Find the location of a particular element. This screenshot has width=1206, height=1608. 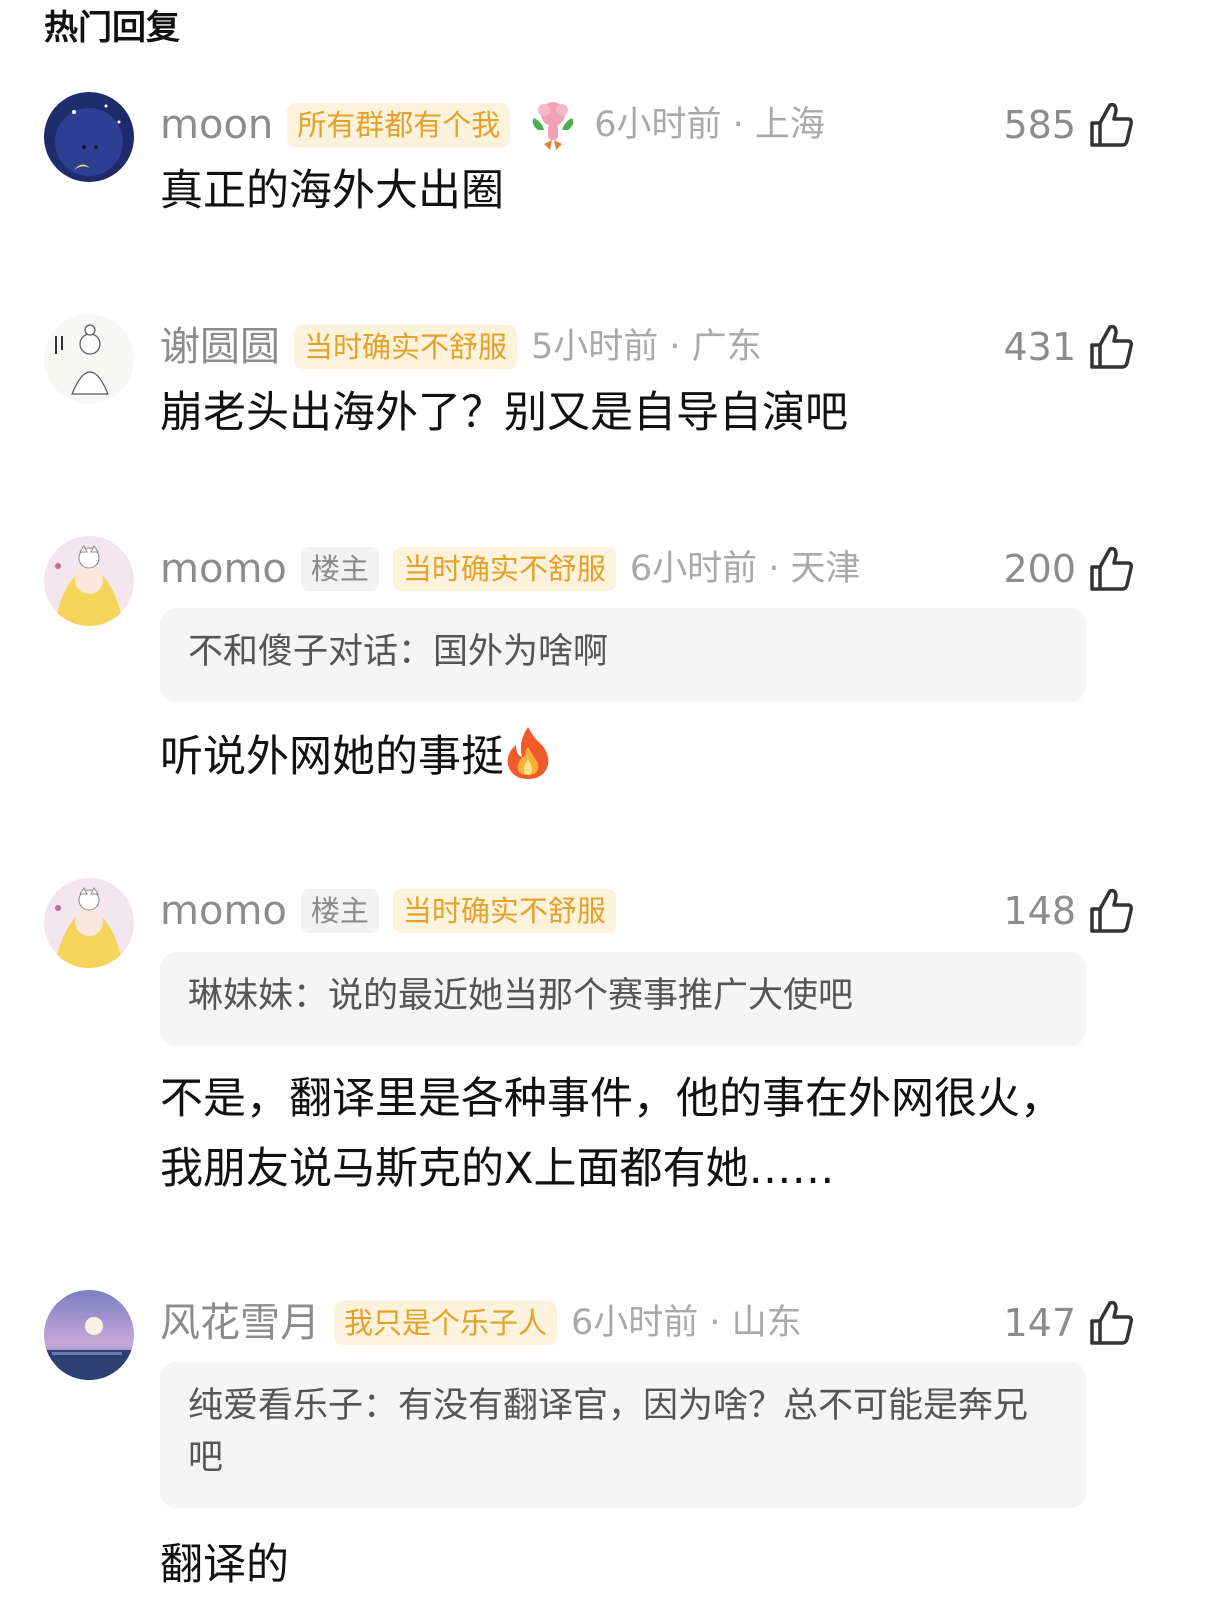

like-button: 148 is located at coordinates (1068, 911).